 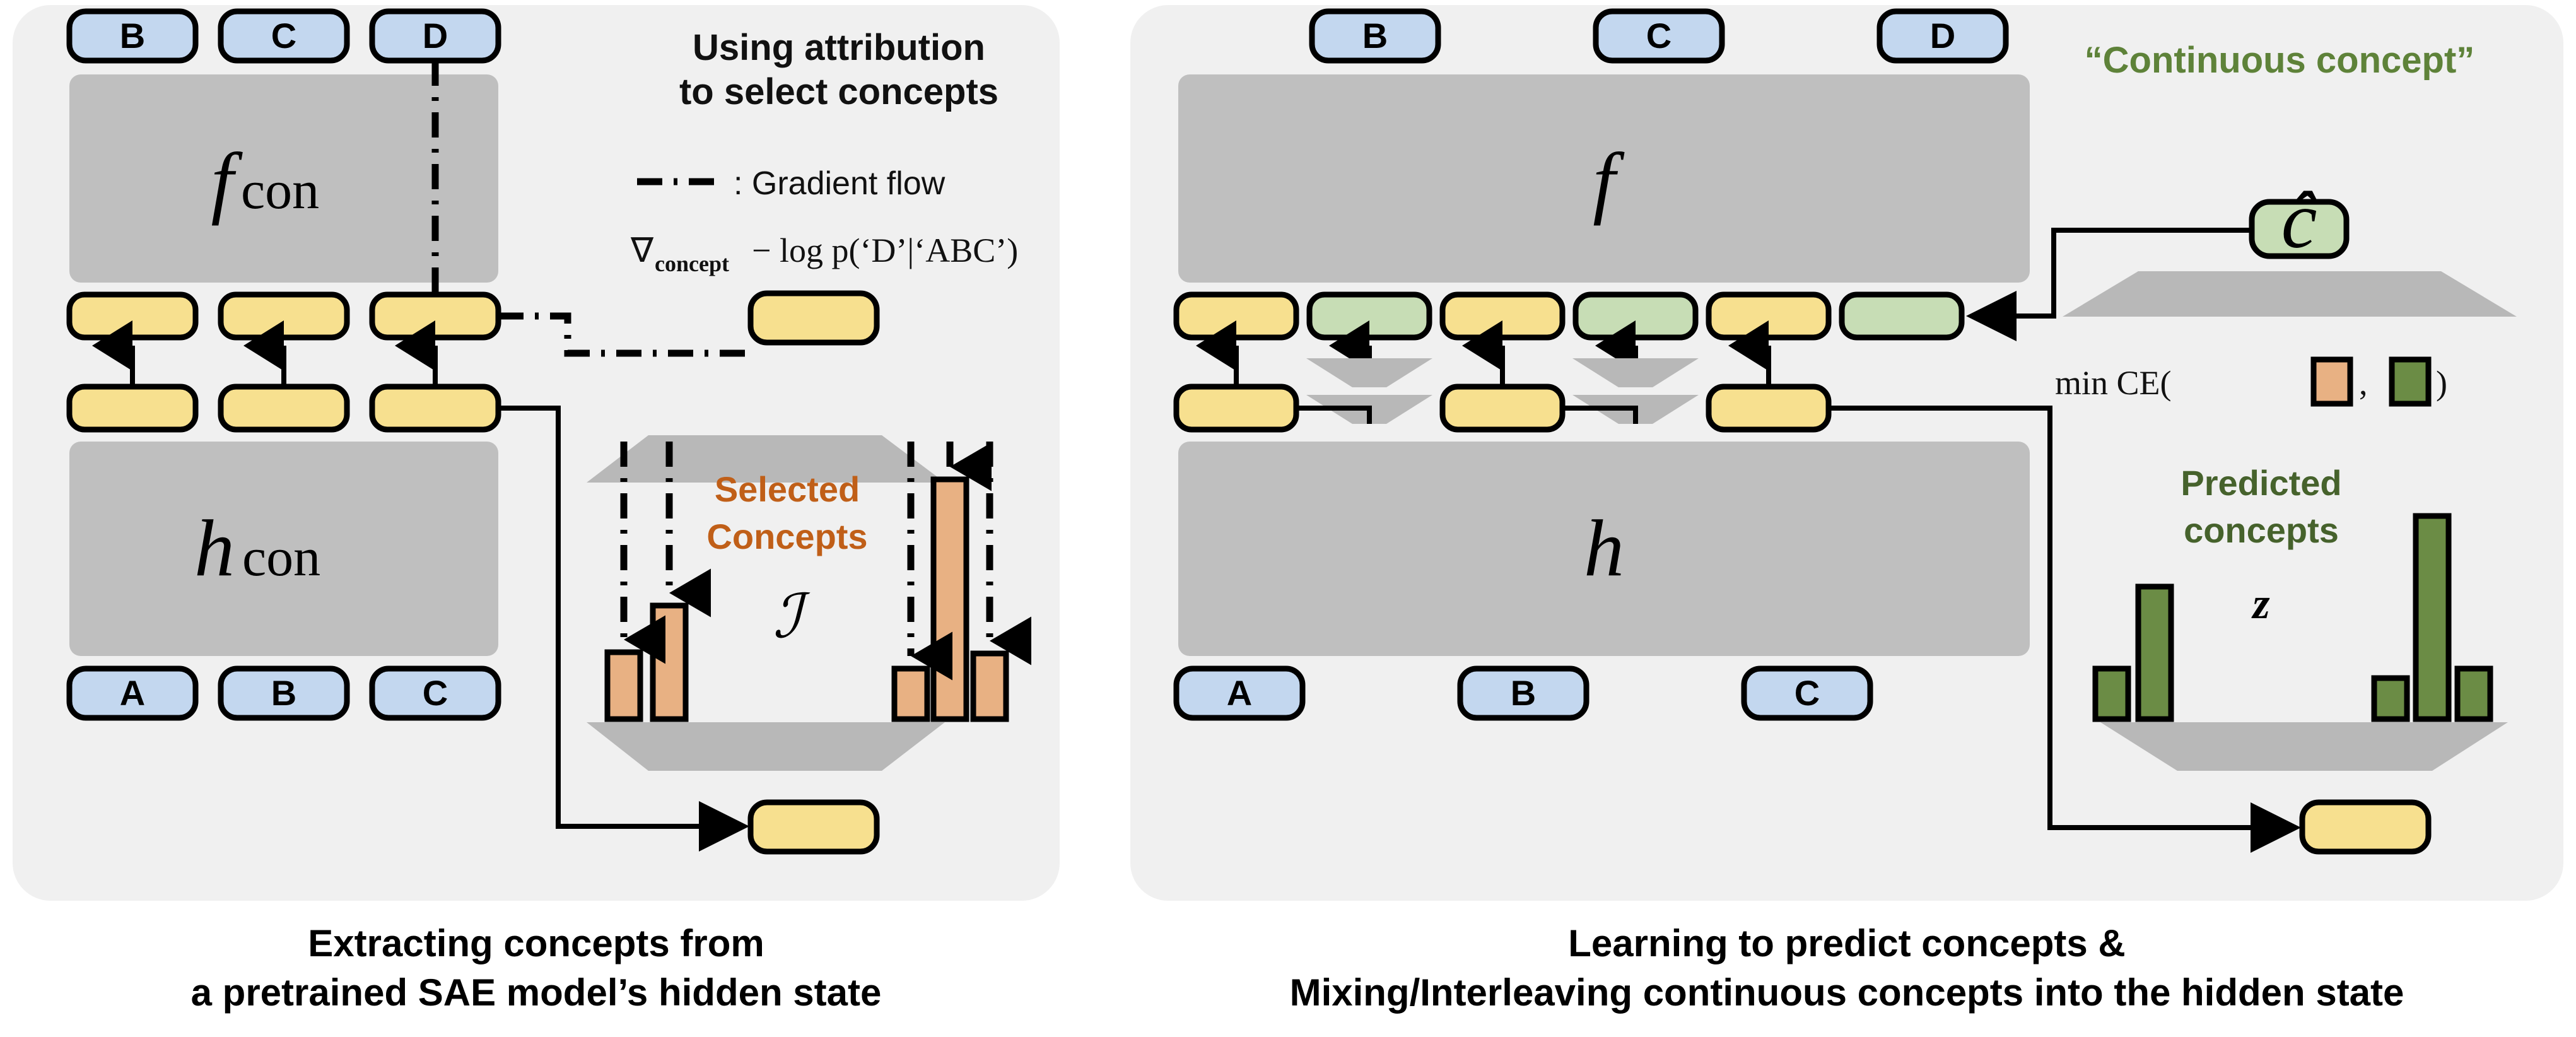 I want to click on left-title-line1: Using attribution, so click(x=839, y=48).